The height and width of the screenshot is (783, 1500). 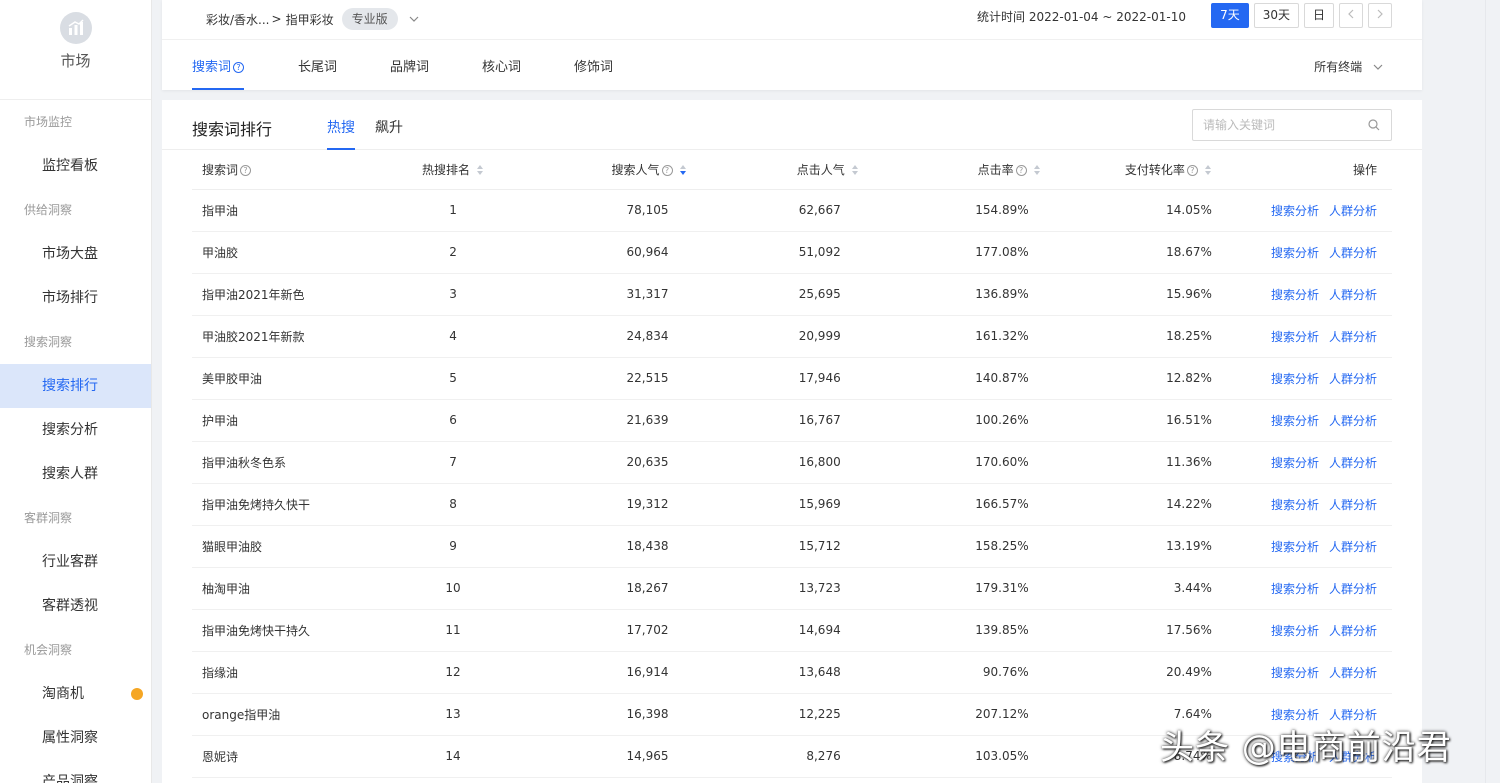 I want to click on sidebar-item: 淘商机, so click(x=75, y=694).